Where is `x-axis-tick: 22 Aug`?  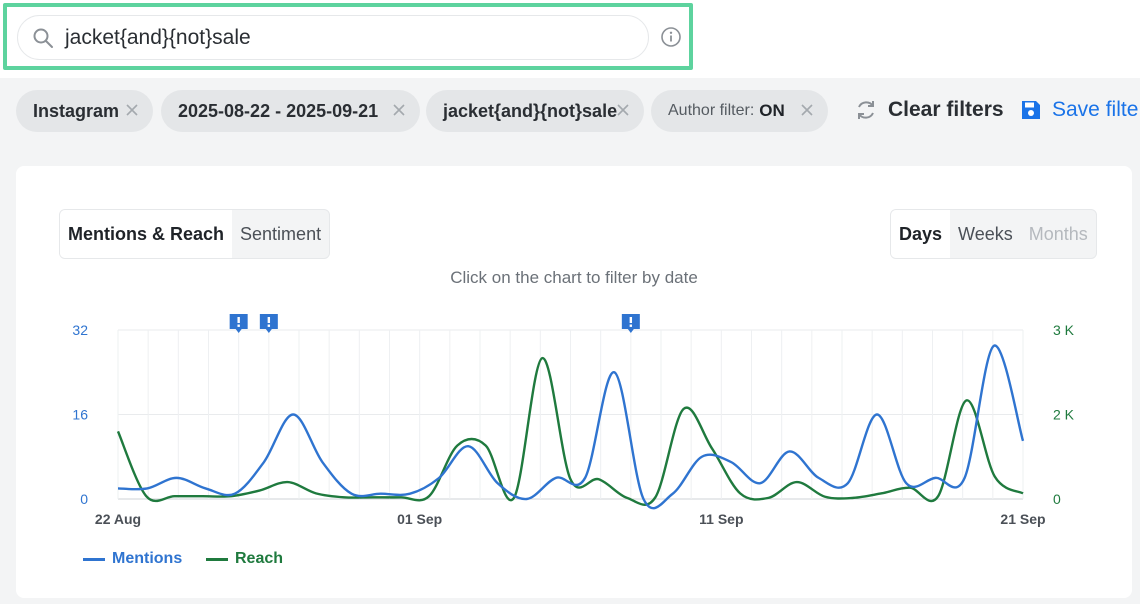
x-axis-tick: 22 Aug is located at coordinates (118, 519).